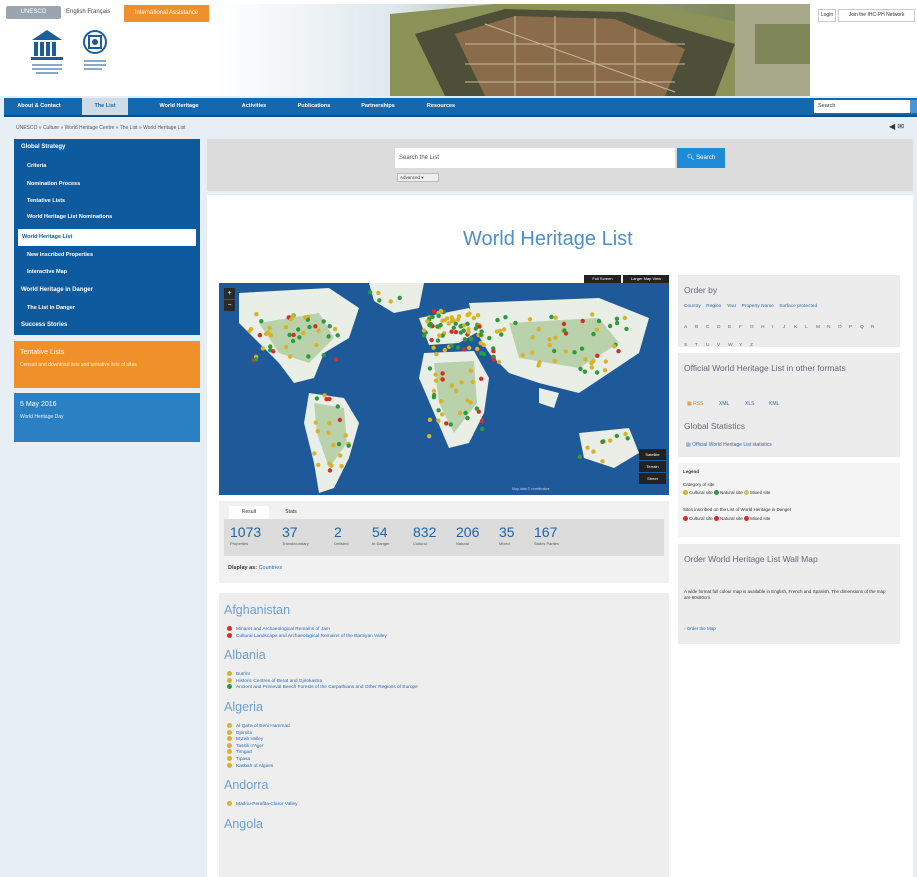 This screenshot has height=877, width=917. I want to click on letter-link: R, so click(876, 327).